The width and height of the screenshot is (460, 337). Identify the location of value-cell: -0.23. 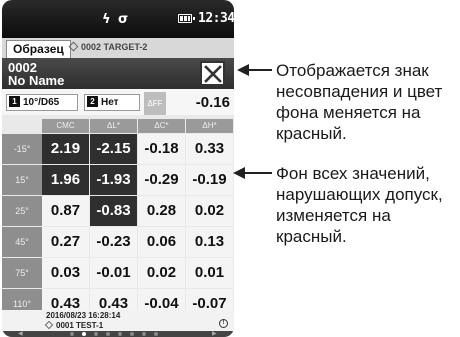
(113, 242).